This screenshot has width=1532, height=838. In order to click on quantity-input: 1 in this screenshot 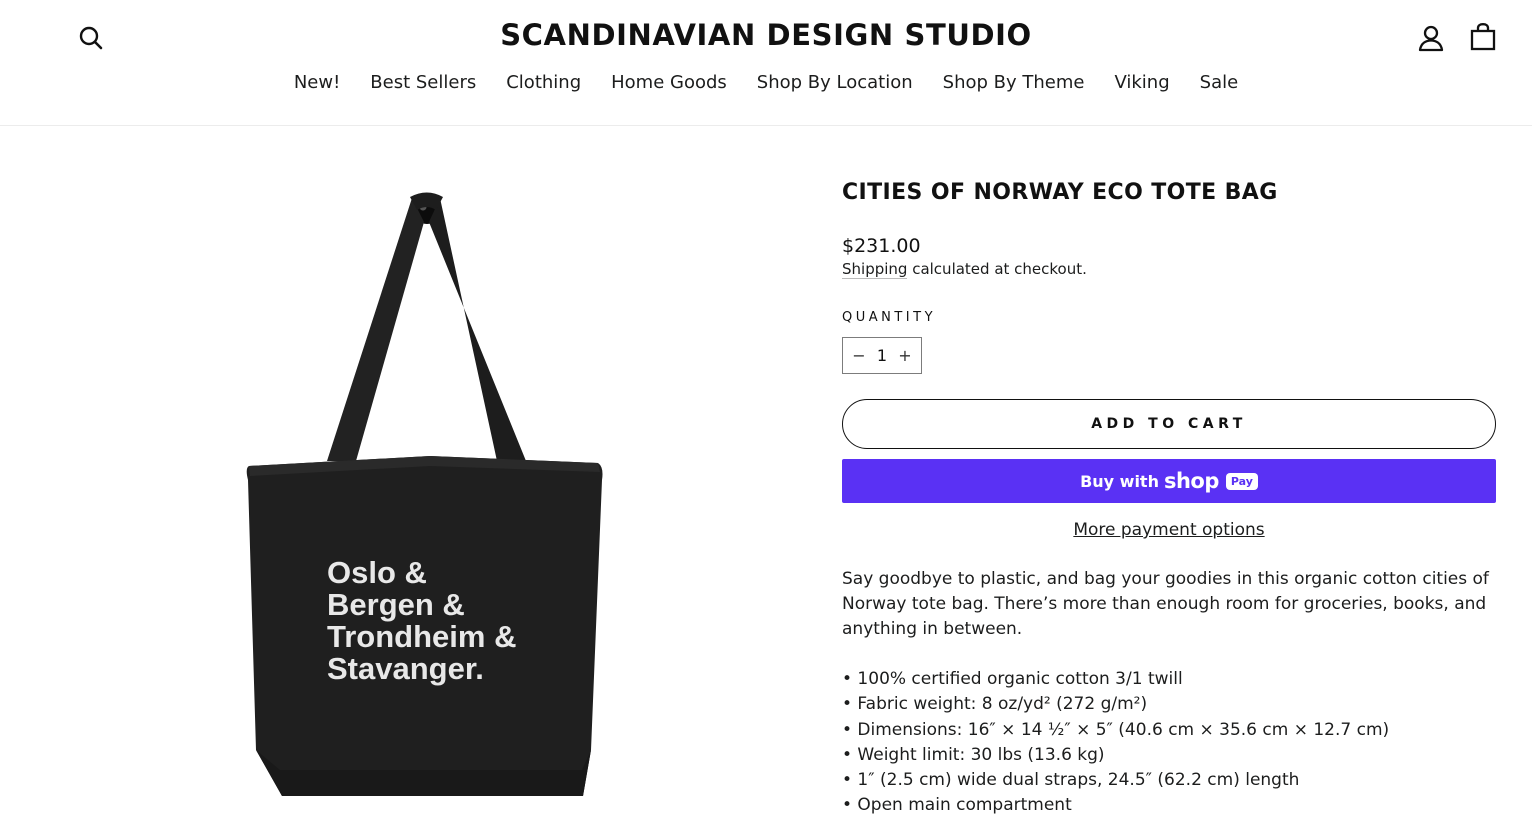, I will do `click(882, 355)`.